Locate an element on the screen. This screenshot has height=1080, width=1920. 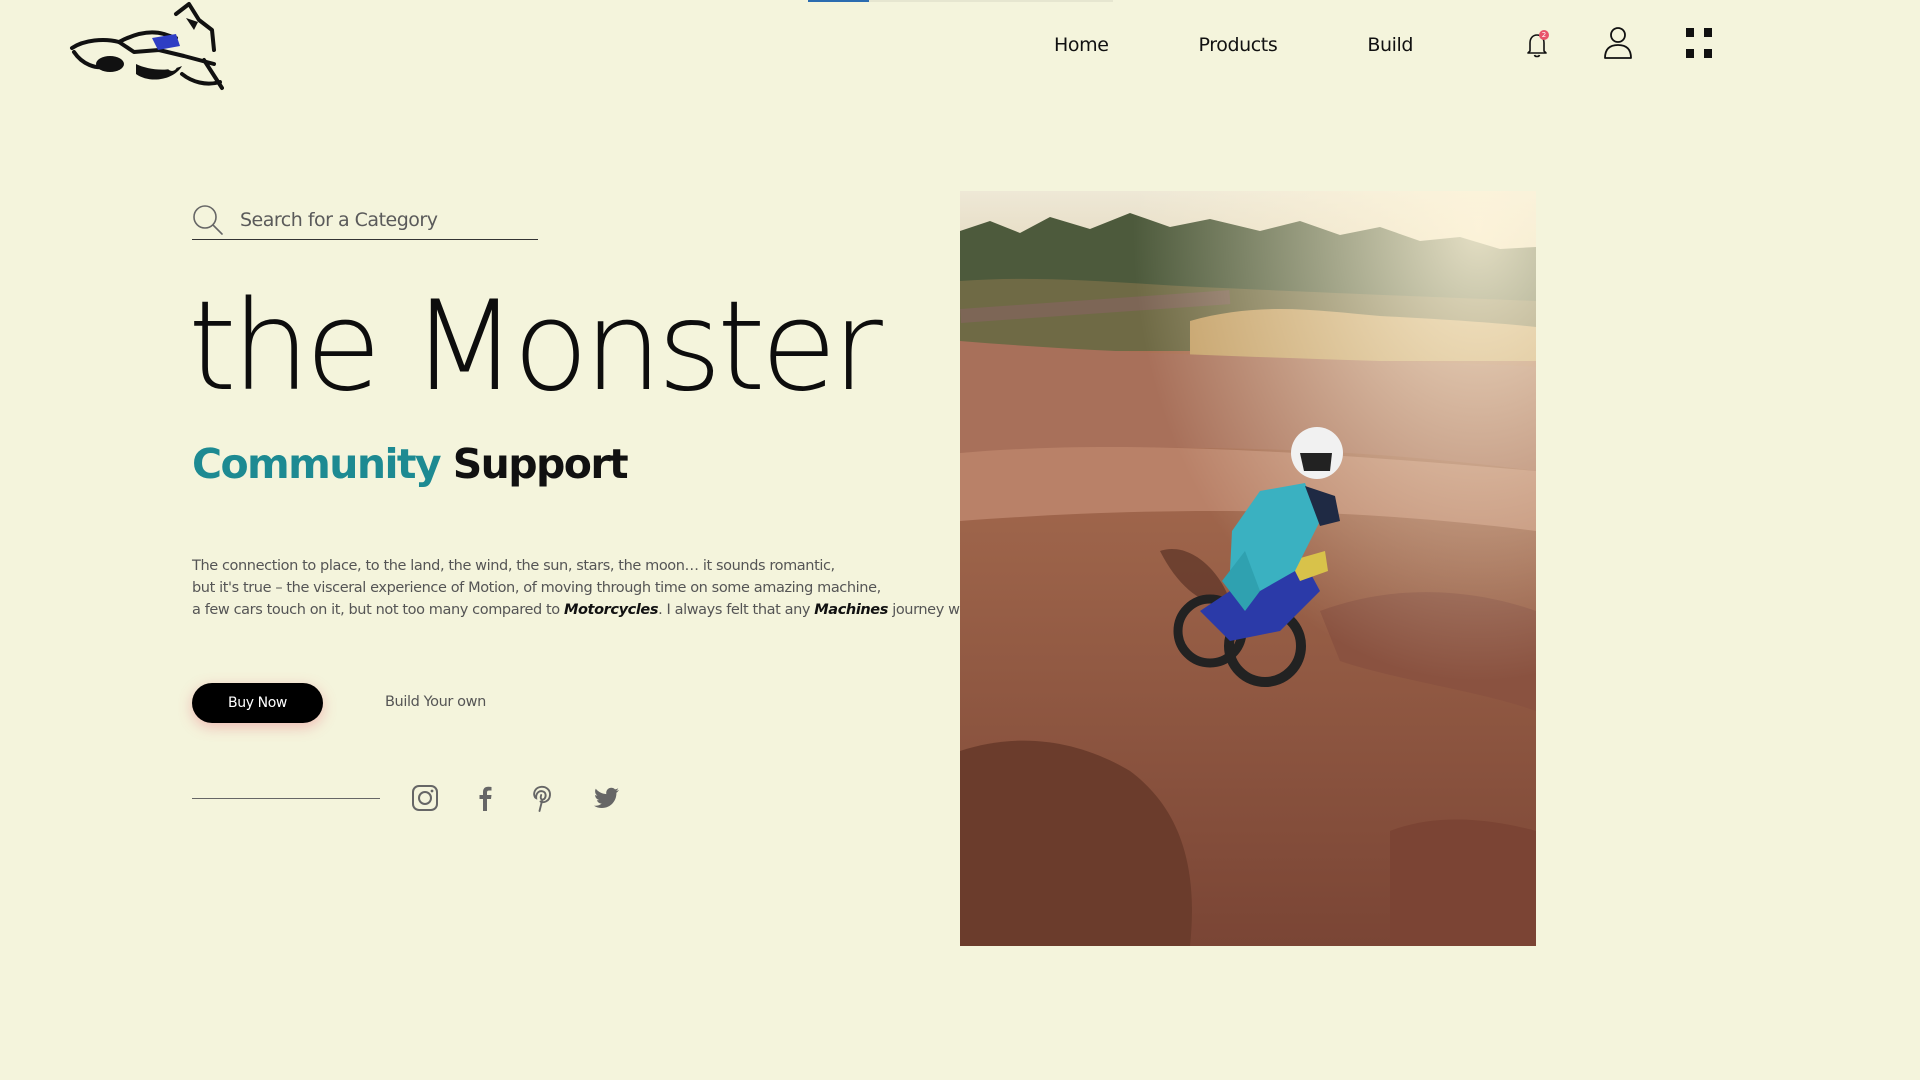
emphasis-machines: Machines is located at coordinates (851, 610).